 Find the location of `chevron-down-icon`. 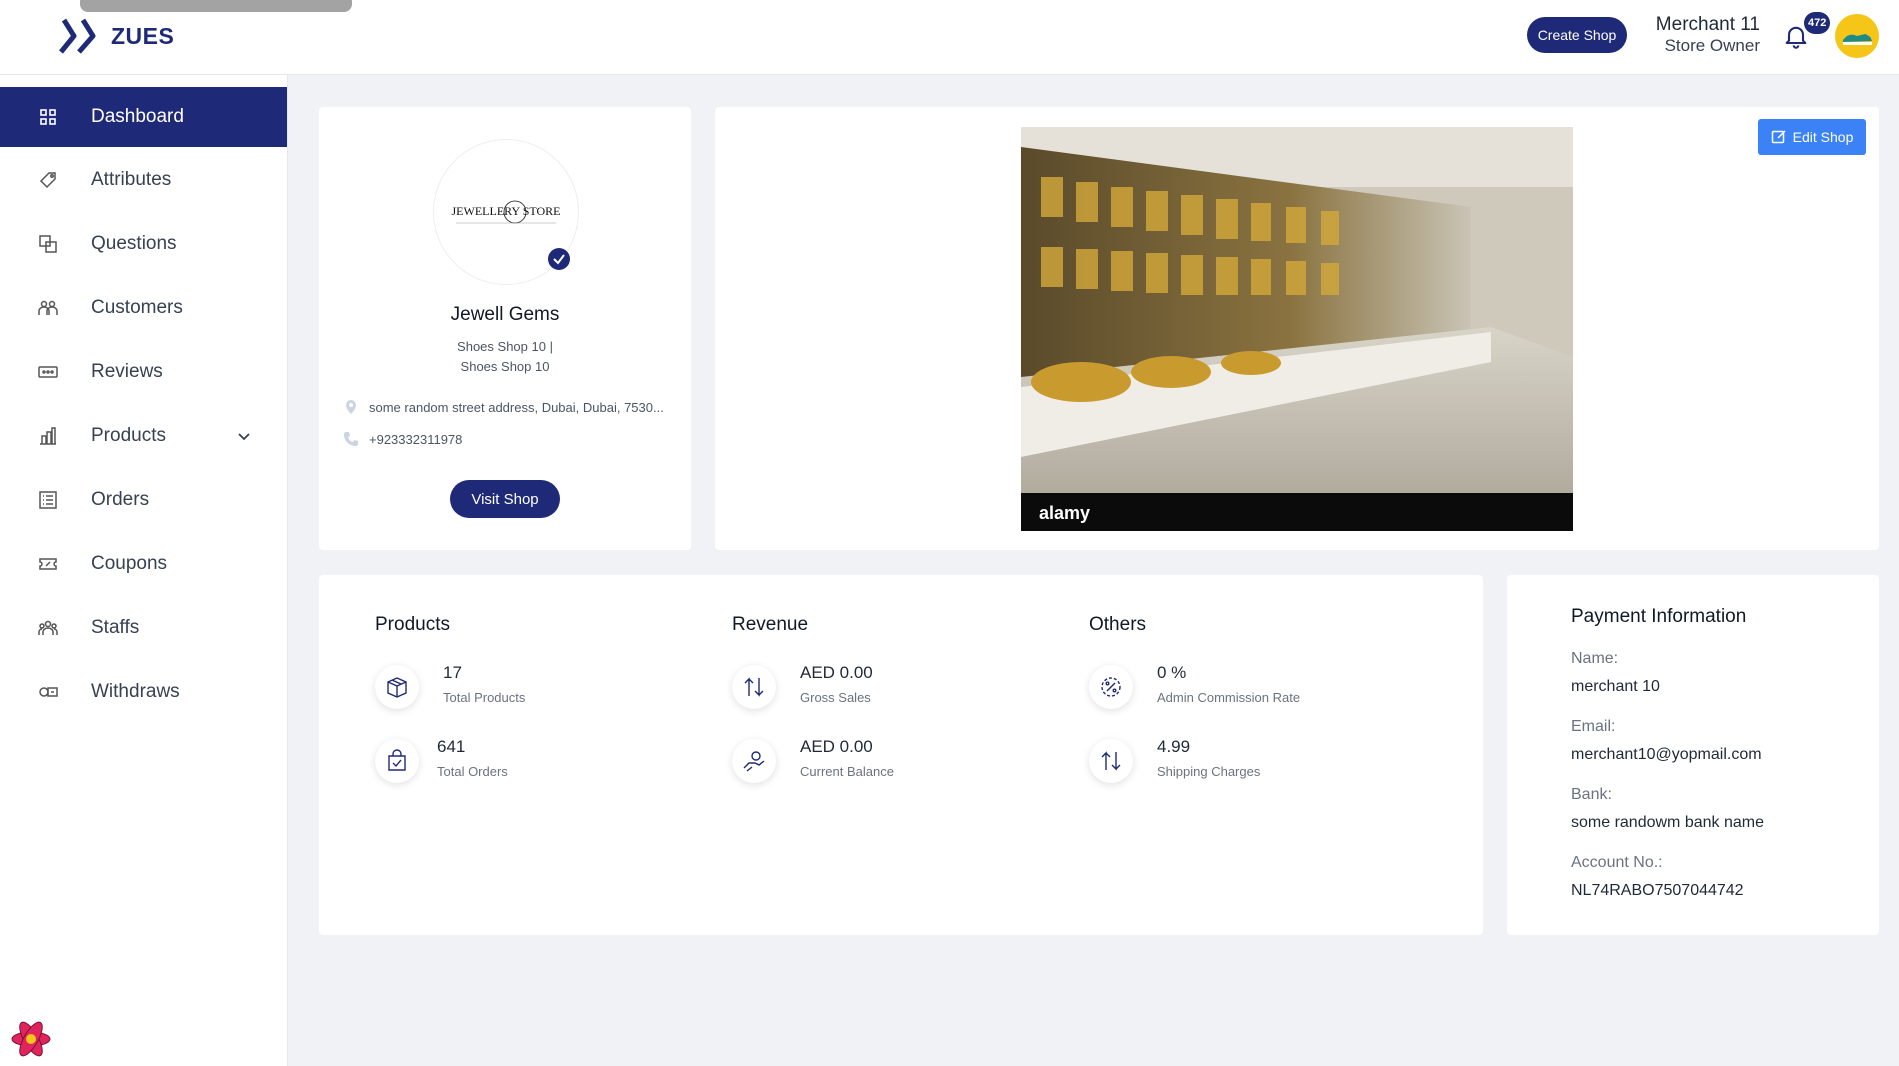

chevron-down-icon is located at coordinates (244, 436).